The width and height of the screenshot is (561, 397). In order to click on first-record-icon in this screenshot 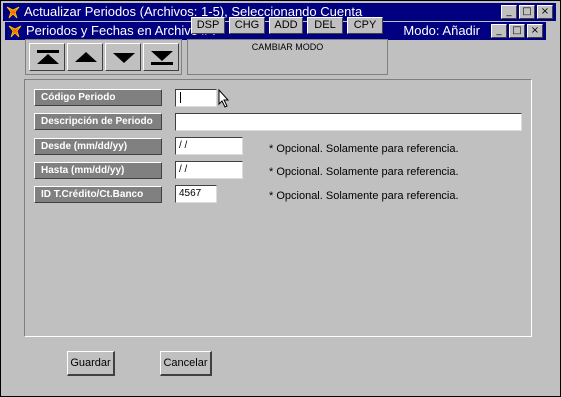, I will do `click(48, 57)`.